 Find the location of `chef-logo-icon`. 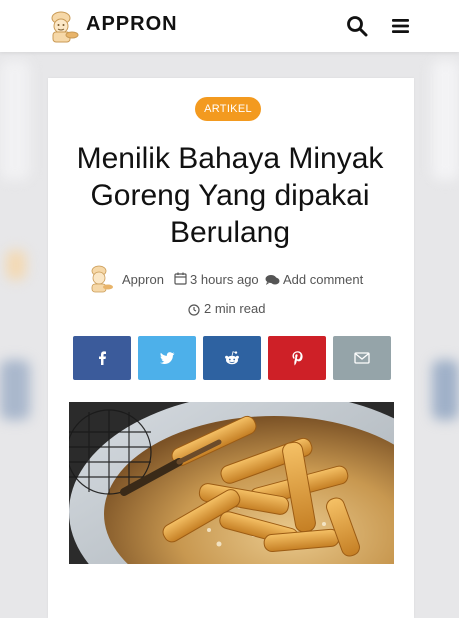

chef-logo-icon is located at coordinates (64, 26).